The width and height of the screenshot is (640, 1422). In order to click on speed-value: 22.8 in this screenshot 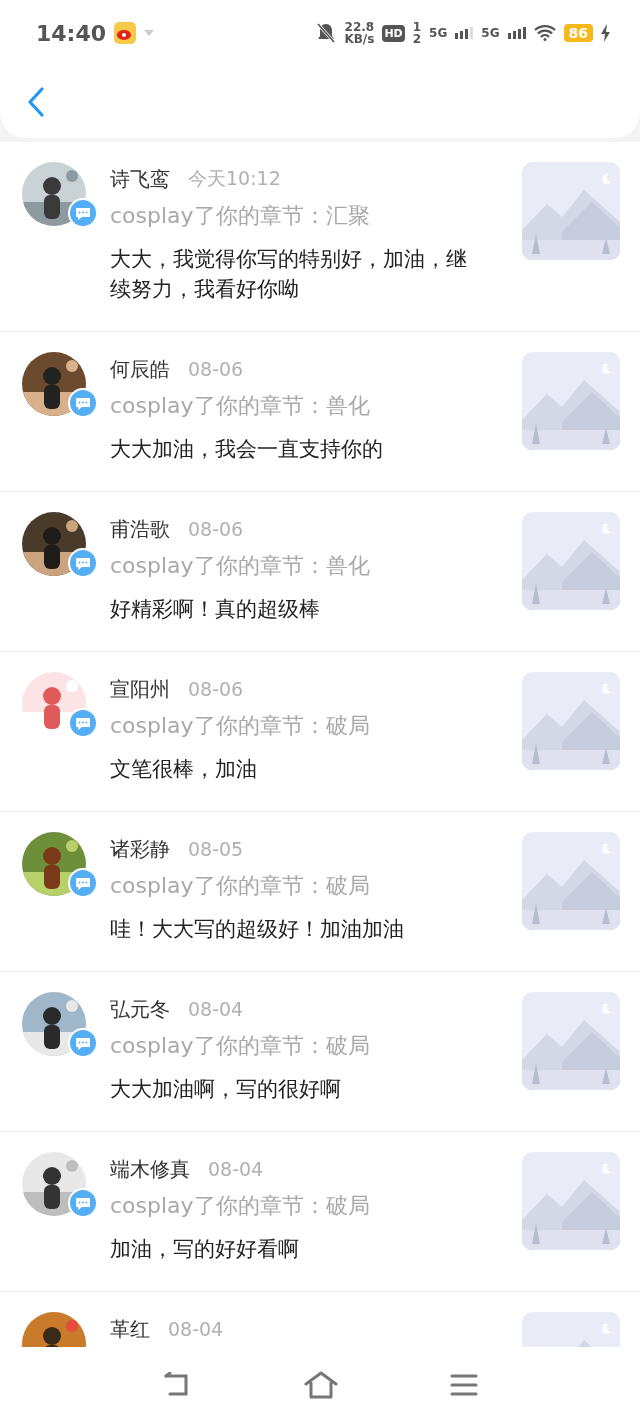, I will do `click(359, 27)`.